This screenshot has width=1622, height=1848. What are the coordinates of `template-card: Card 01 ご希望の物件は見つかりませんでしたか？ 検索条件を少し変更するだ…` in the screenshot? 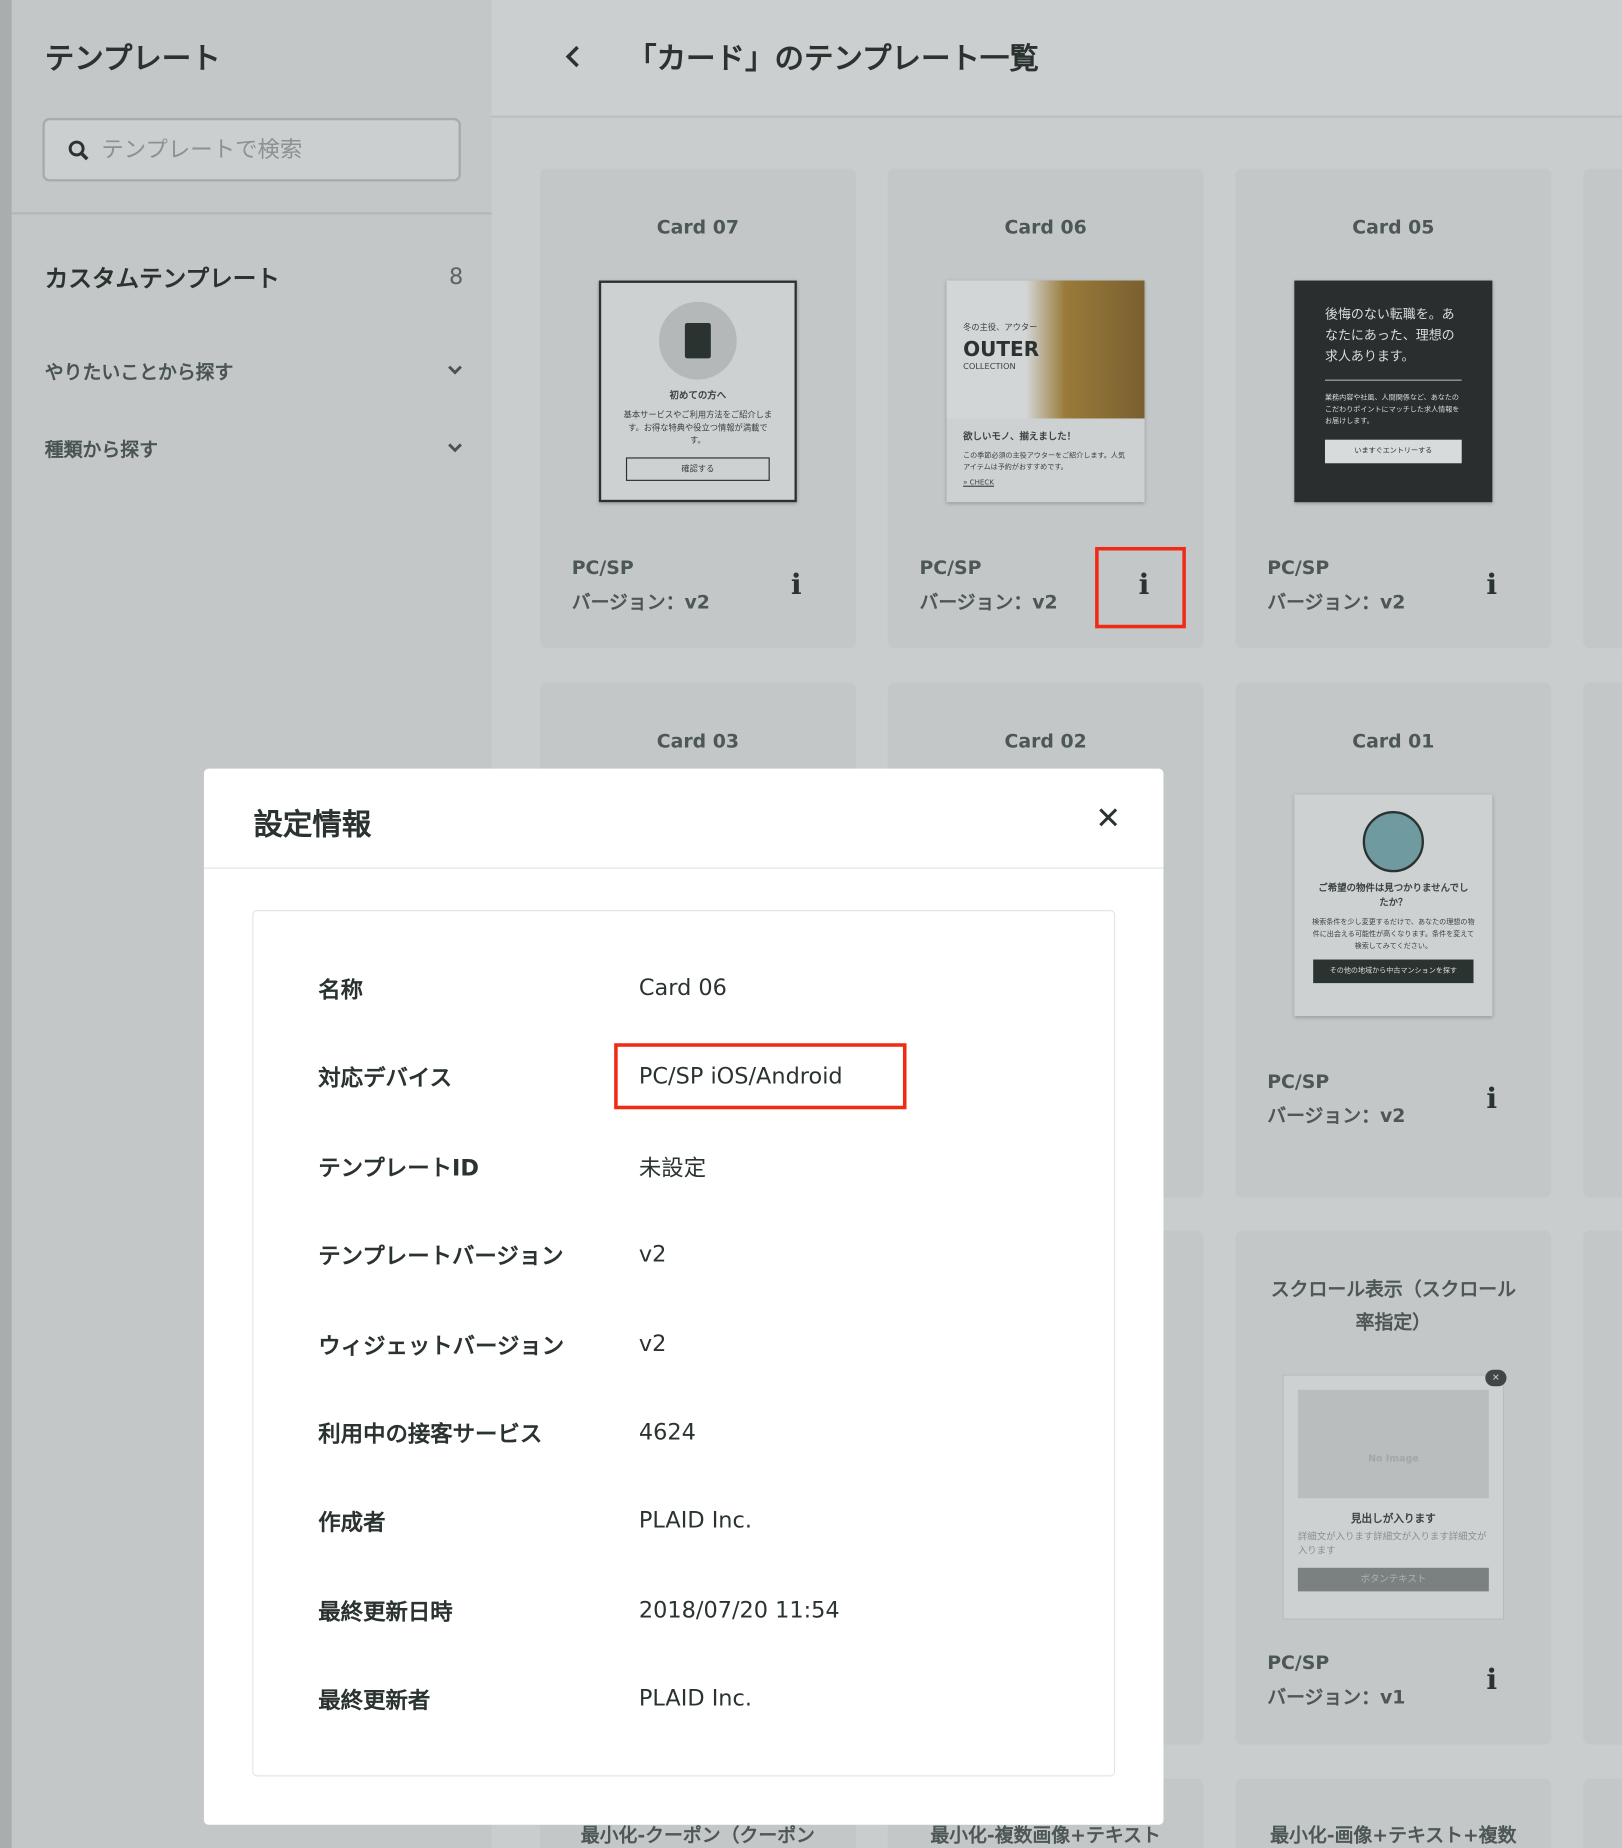 It's located at (1393, 940).